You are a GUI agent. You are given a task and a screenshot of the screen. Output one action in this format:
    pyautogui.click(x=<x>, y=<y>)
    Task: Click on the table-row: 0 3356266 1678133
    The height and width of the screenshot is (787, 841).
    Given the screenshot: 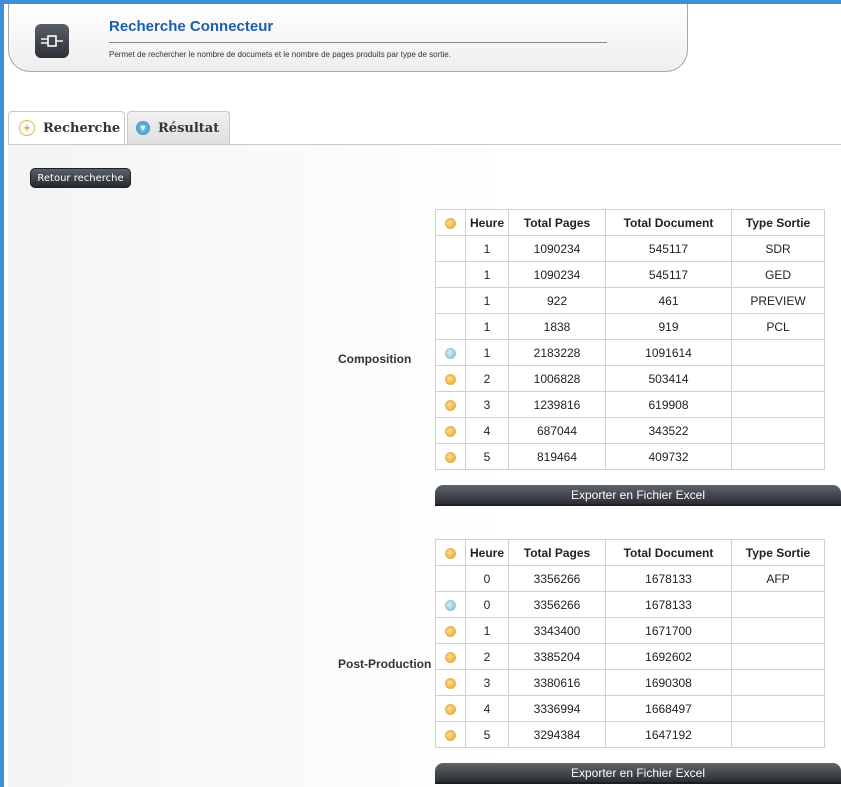 What is the action you would take?
    pyautogui.click(x=630, y=604)
    